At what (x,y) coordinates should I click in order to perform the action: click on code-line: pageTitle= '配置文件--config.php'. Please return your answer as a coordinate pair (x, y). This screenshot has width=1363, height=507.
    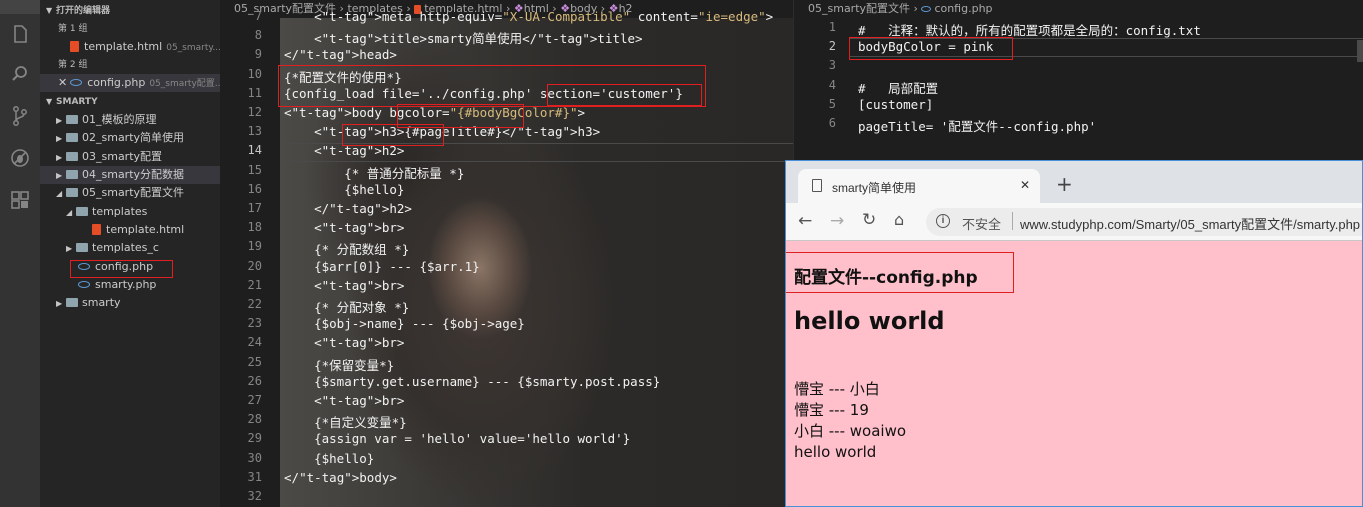
    Looking at the image, I should click on (977, 125).